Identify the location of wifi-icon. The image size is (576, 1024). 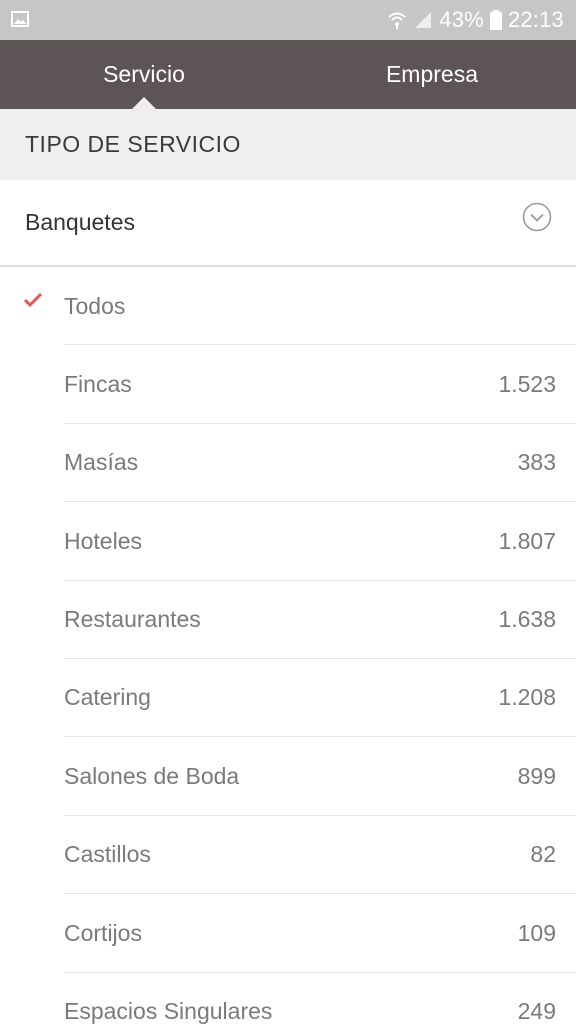
(397, 20).